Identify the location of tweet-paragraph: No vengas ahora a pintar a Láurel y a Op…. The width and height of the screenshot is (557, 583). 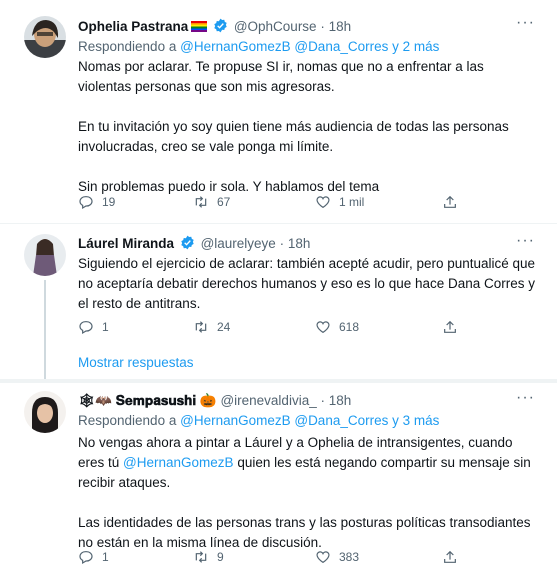
(308, 463).